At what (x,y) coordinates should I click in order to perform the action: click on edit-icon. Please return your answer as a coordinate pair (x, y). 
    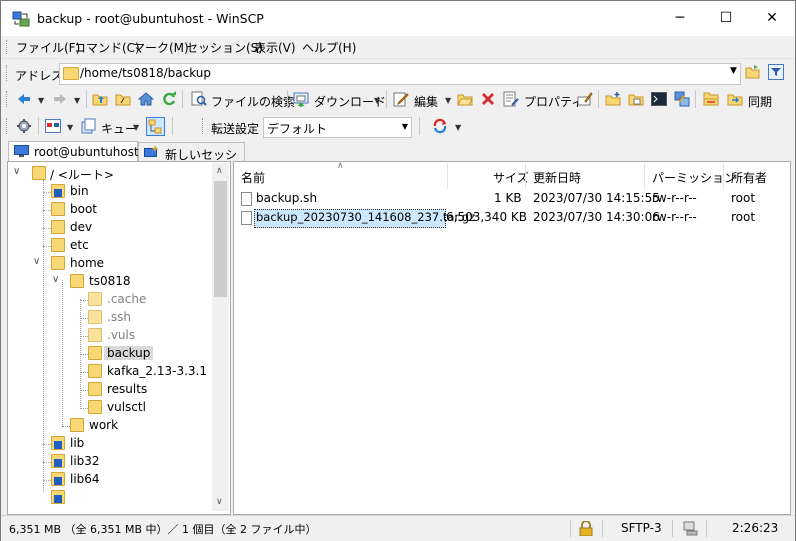
    Looking at the image, I should click on (401, 99).